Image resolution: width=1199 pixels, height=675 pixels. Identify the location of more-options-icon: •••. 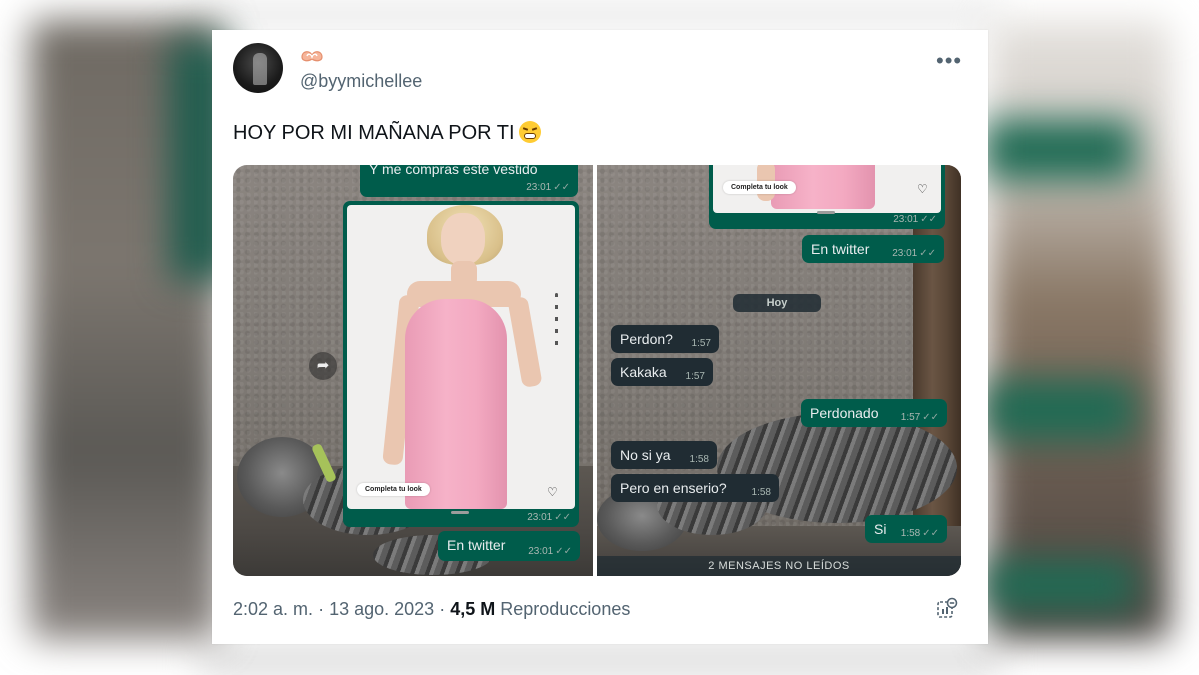
(949, 61).